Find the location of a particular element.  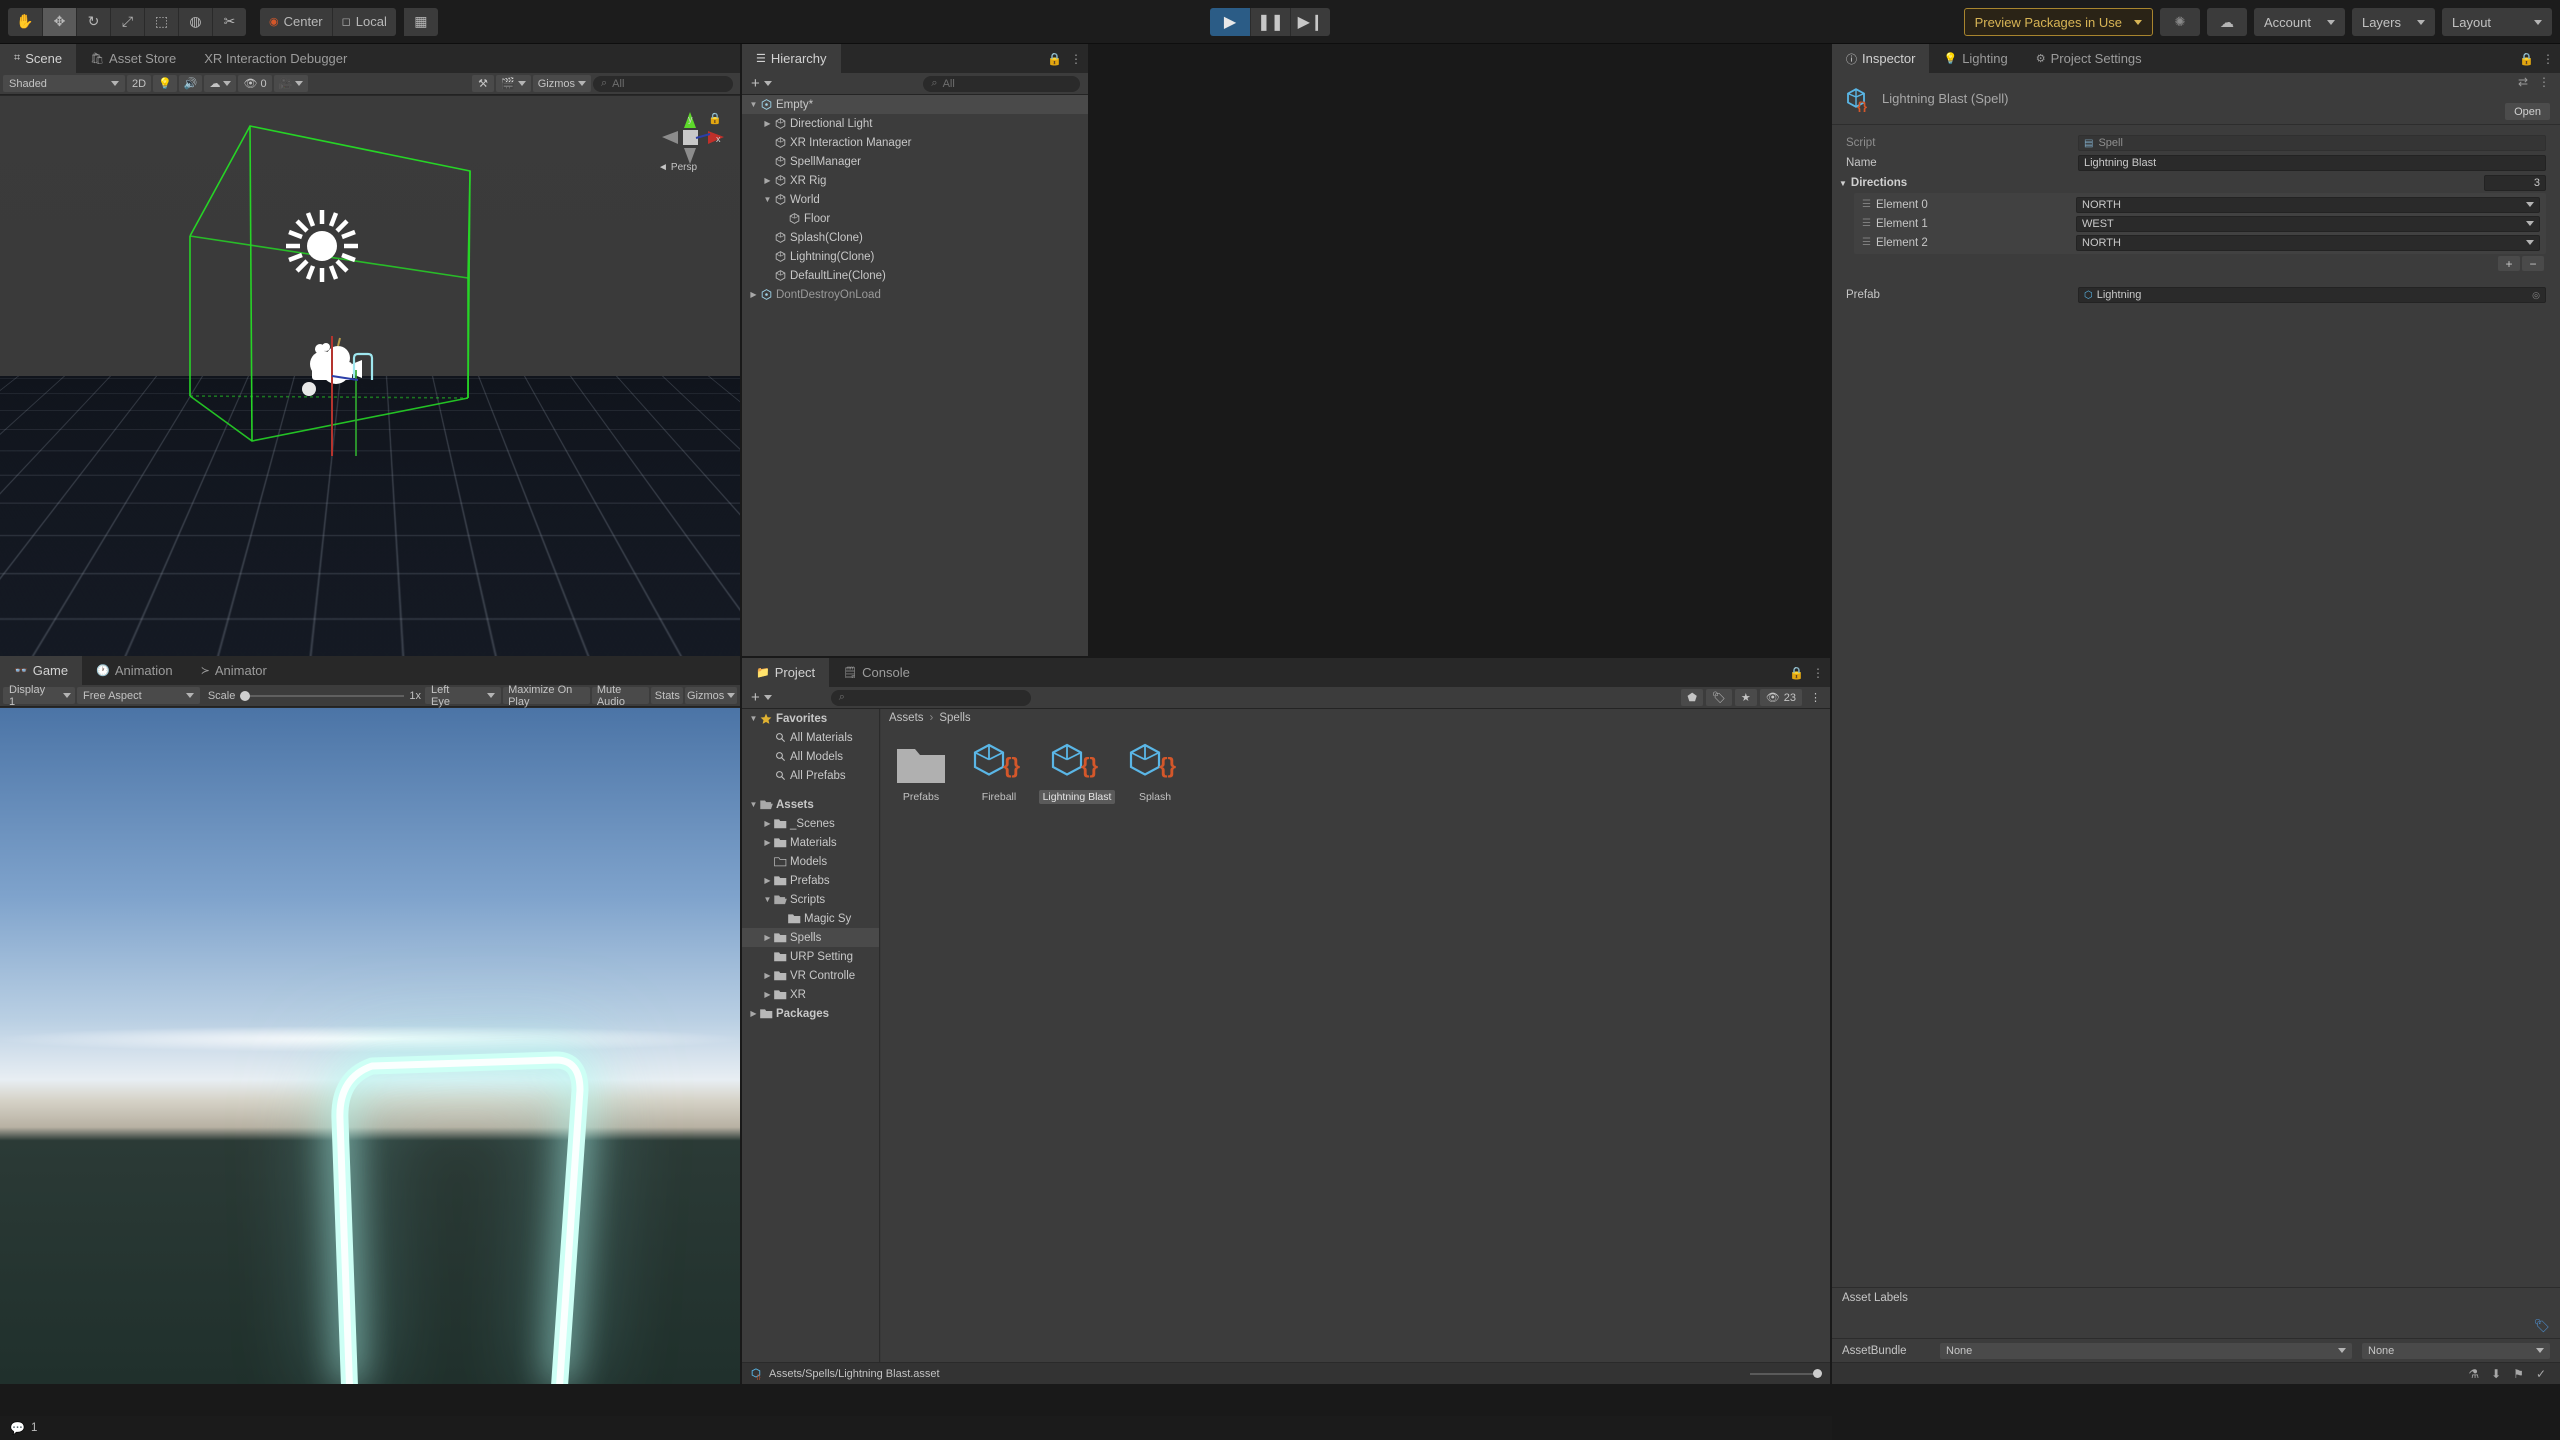

element-enum-dropdown: WEST is located at coordinates (2308, 223).